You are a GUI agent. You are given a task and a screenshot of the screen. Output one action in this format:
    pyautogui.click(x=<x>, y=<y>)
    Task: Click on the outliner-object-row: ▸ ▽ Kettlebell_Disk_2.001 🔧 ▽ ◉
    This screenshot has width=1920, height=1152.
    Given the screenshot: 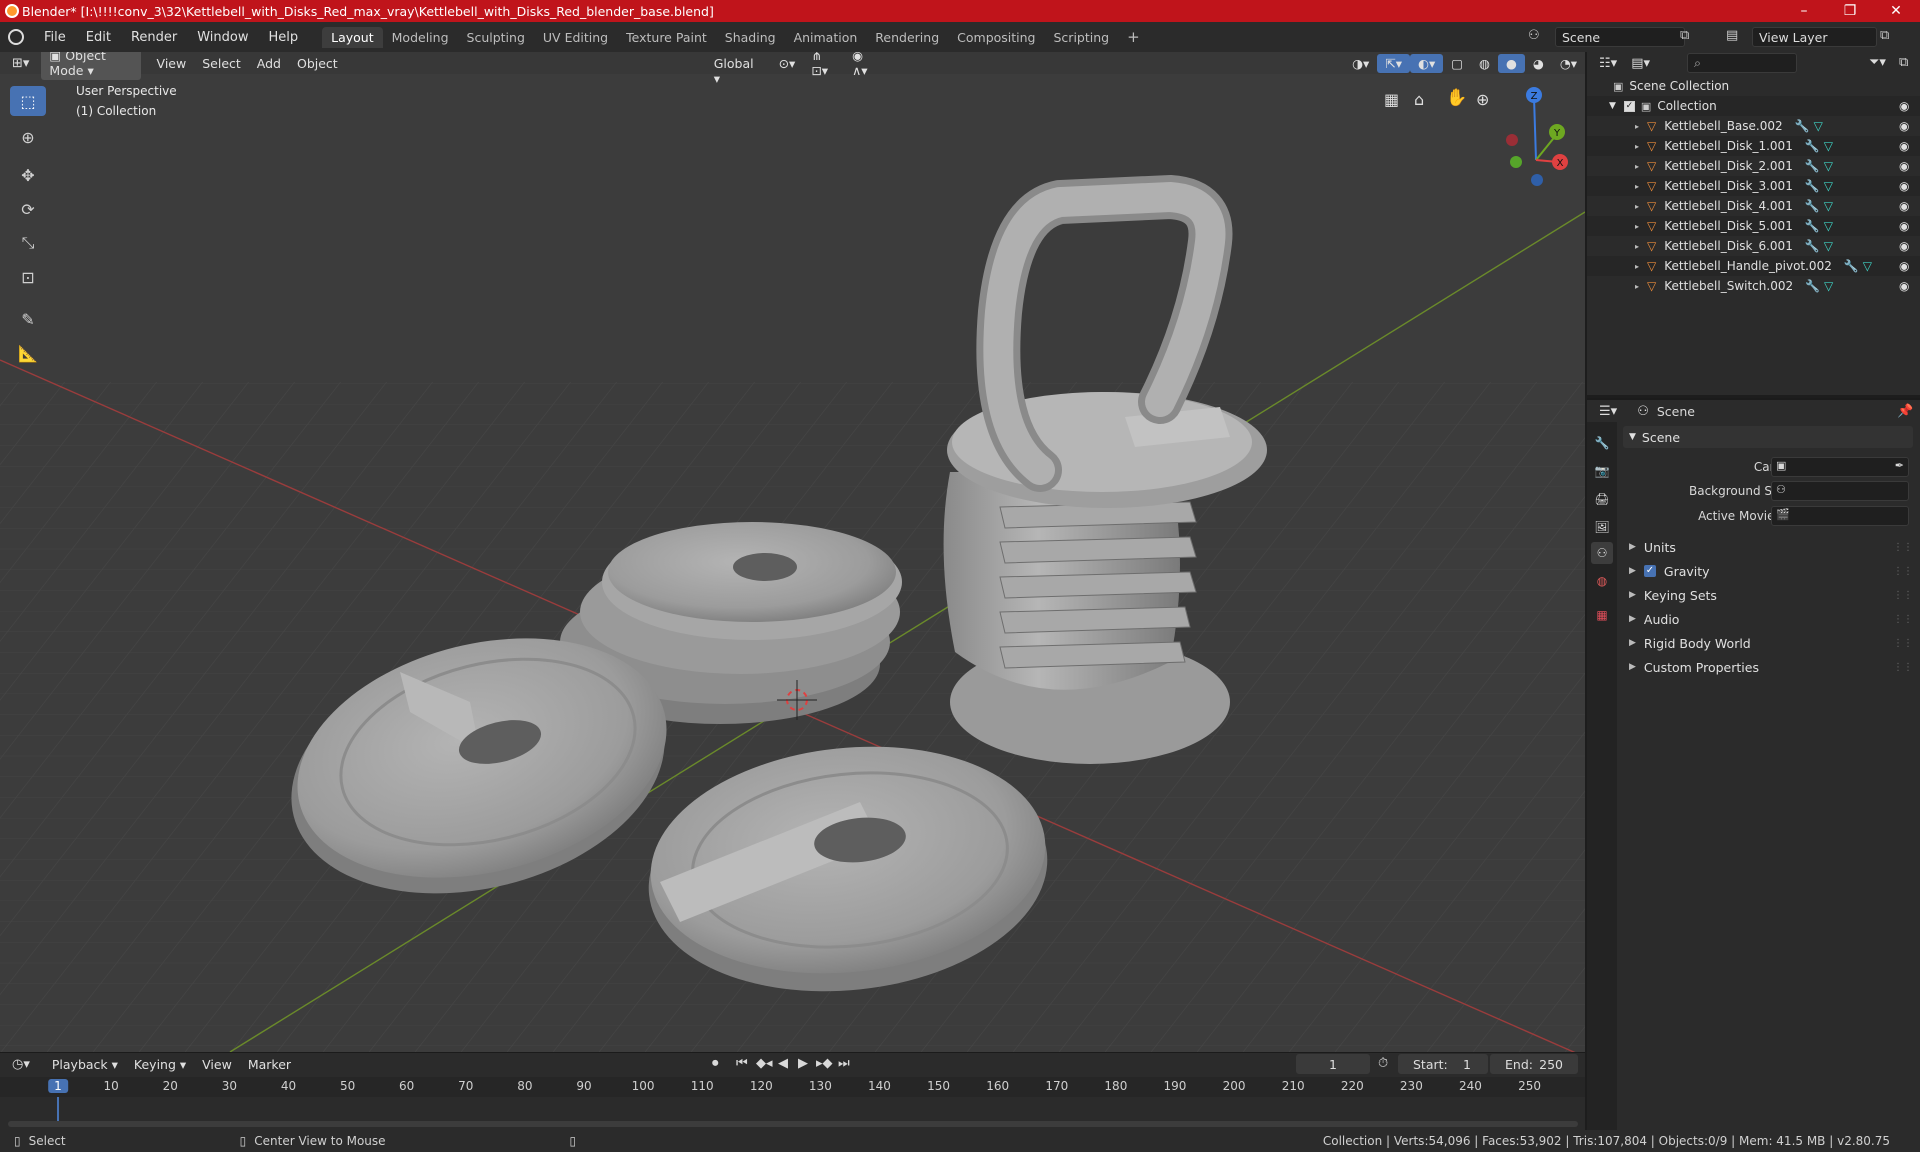 What is the action you would take?
    pyautogui.click(x=1753, y=166)
    